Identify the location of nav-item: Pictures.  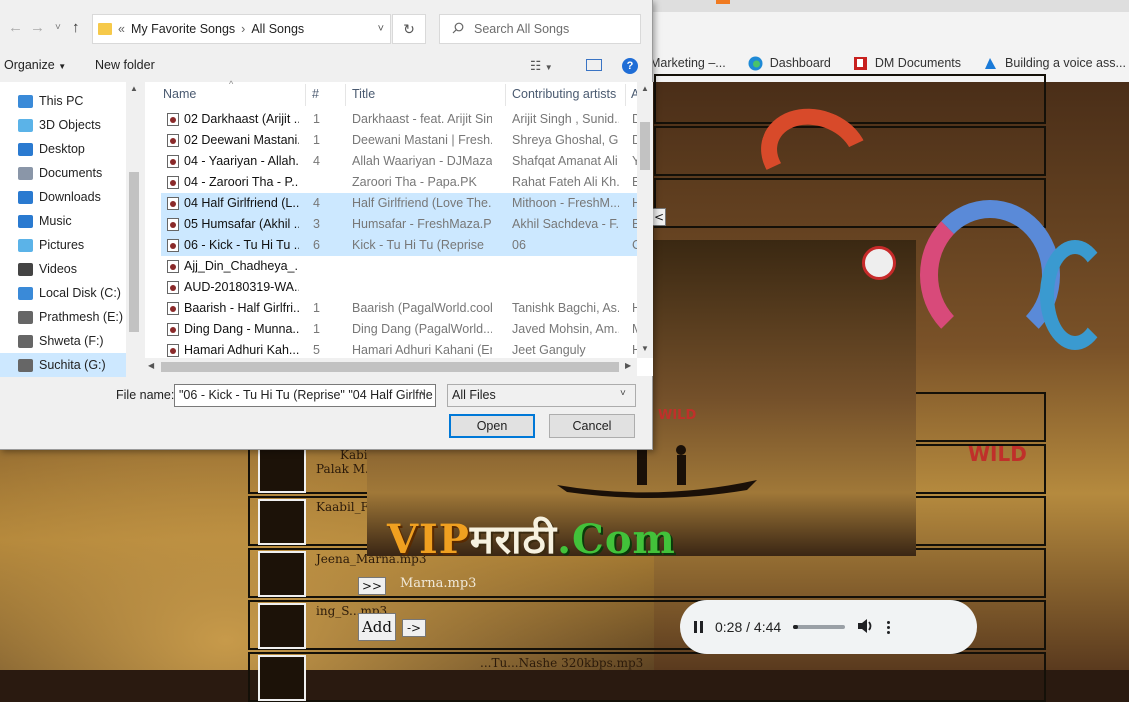
(63, 245).